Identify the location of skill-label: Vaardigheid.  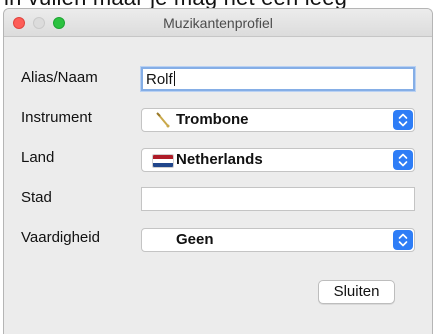
(60, 237).